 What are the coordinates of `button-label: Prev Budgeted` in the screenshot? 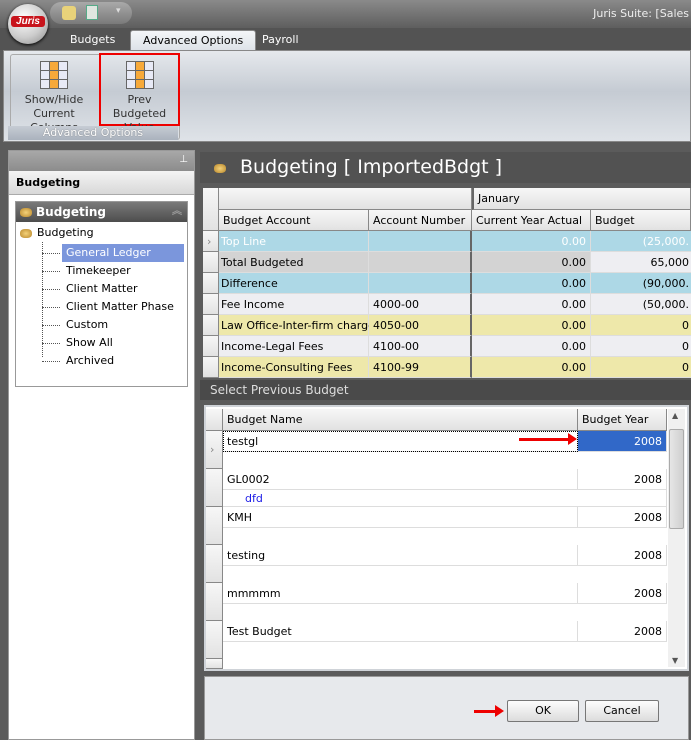 It's located at (139, 106).